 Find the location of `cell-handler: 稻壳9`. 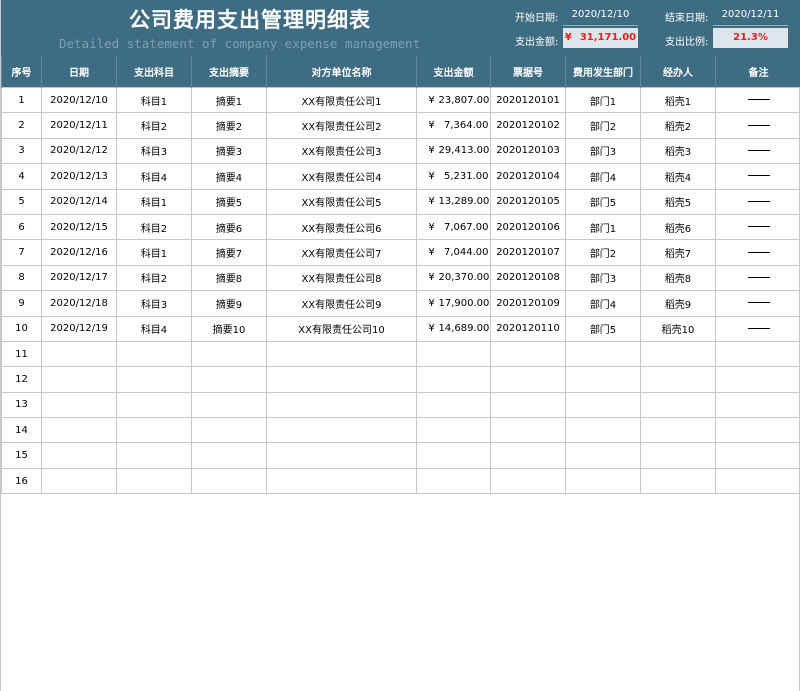

cell-handler: 稻壳9 is located at coordinates (678, 303).